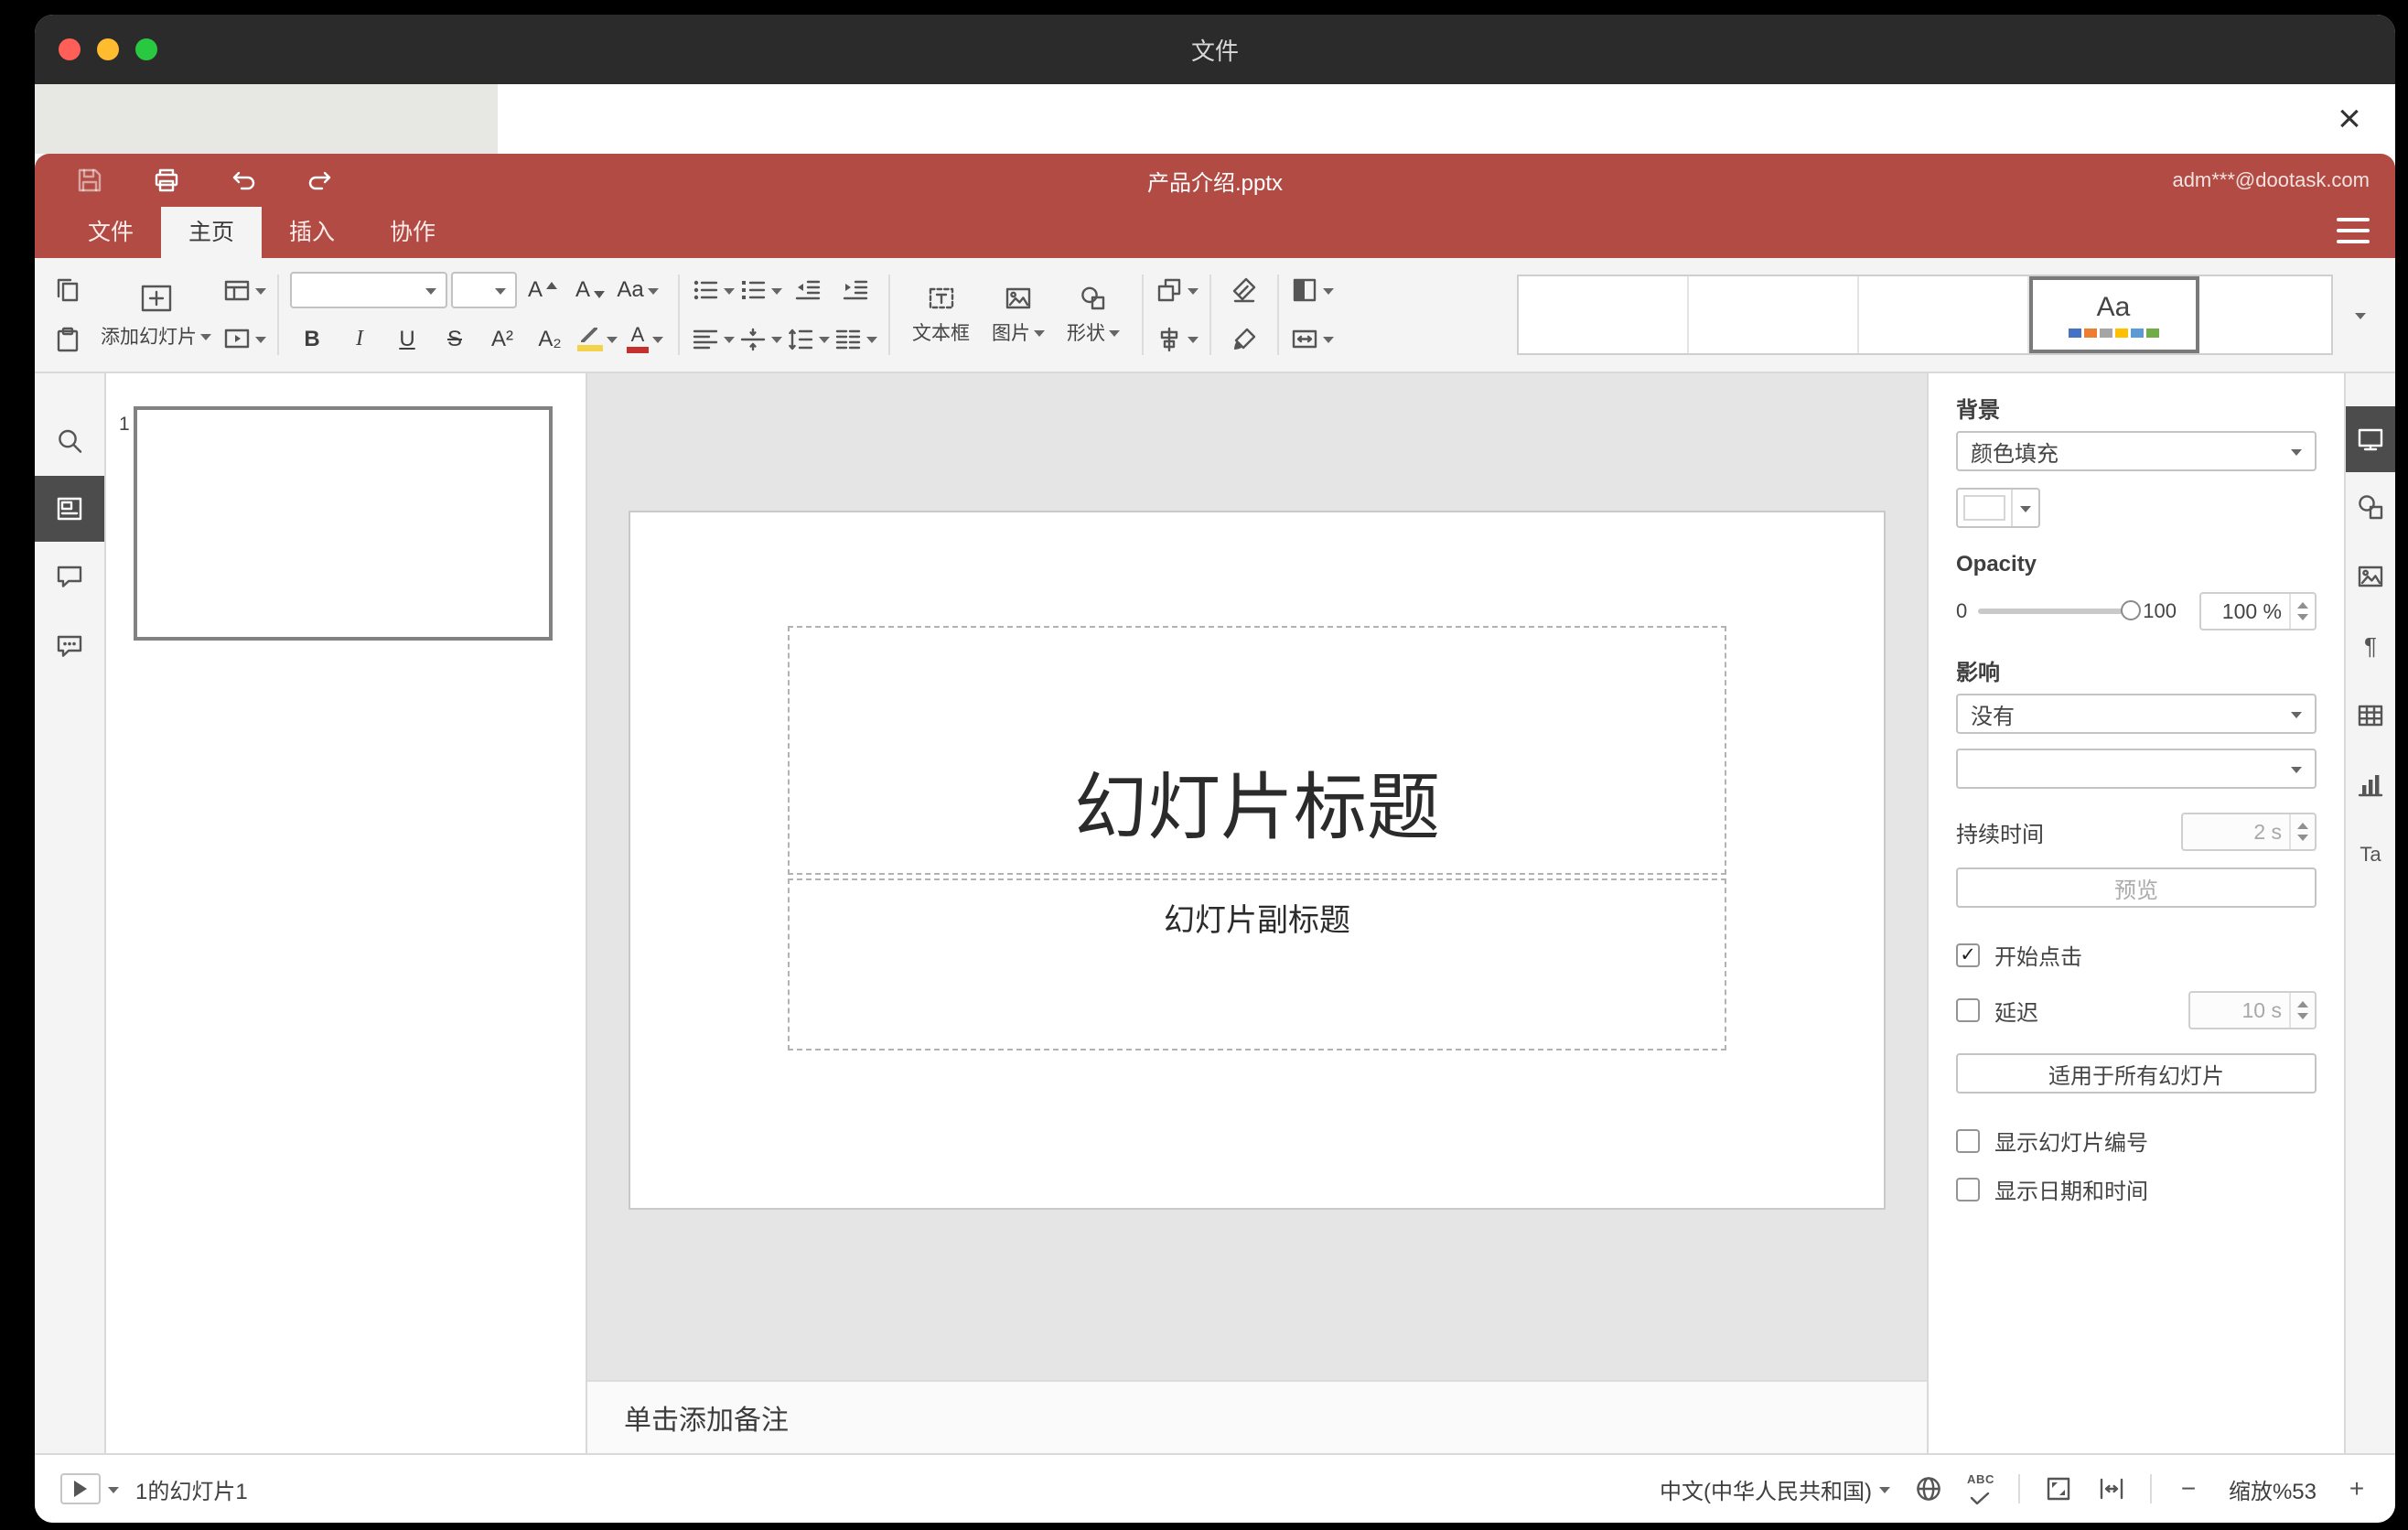  I want to click on numbered-list-button, so click(760, 290).